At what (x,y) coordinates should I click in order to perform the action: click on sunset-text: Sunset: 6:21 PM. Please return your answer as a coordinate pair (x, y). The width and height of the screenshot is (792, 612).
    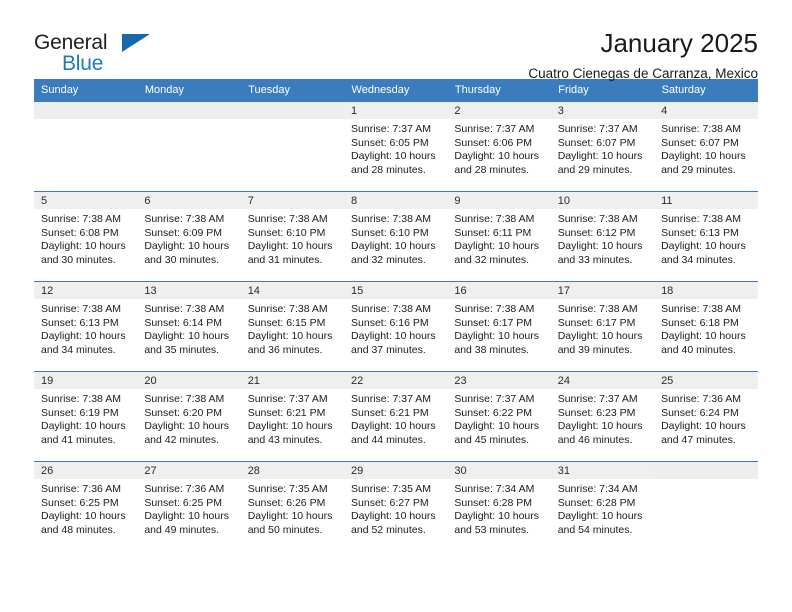
    Looking at the image, I should click on (390, 412).